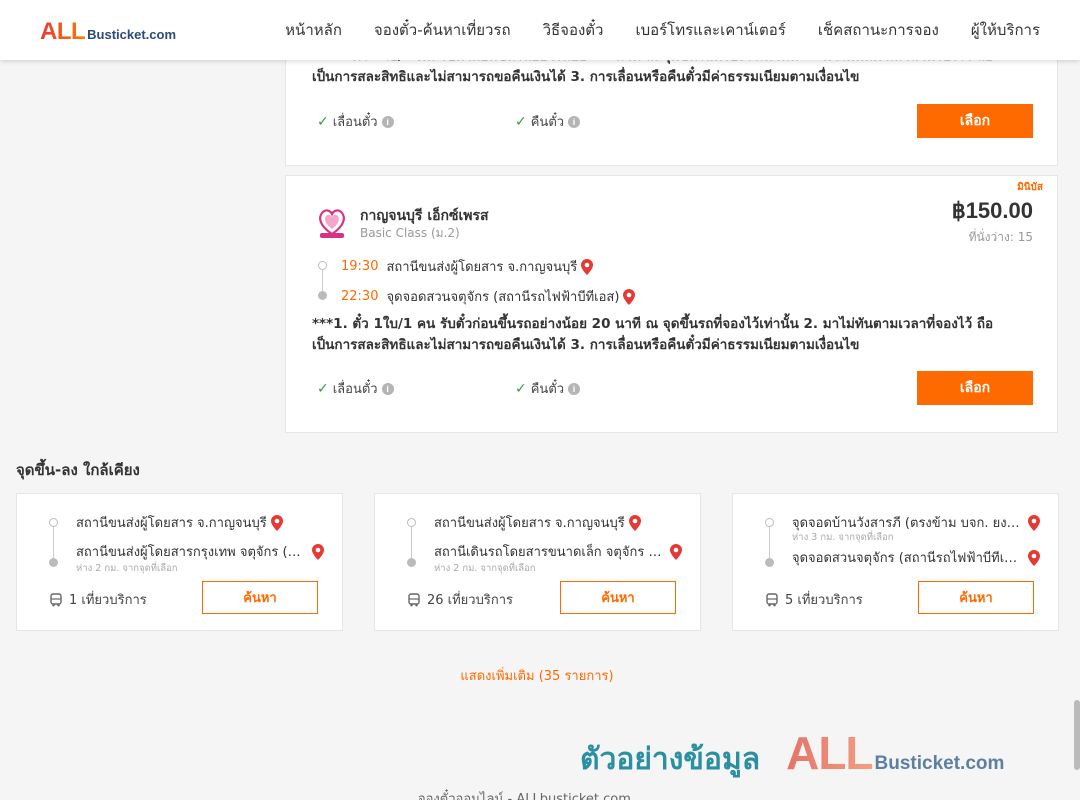 Image resolution: width=1080 pixels, height=800 pixels. I want to click on trip-count: 5 เที่ยวบริการ, so click(814, 599).